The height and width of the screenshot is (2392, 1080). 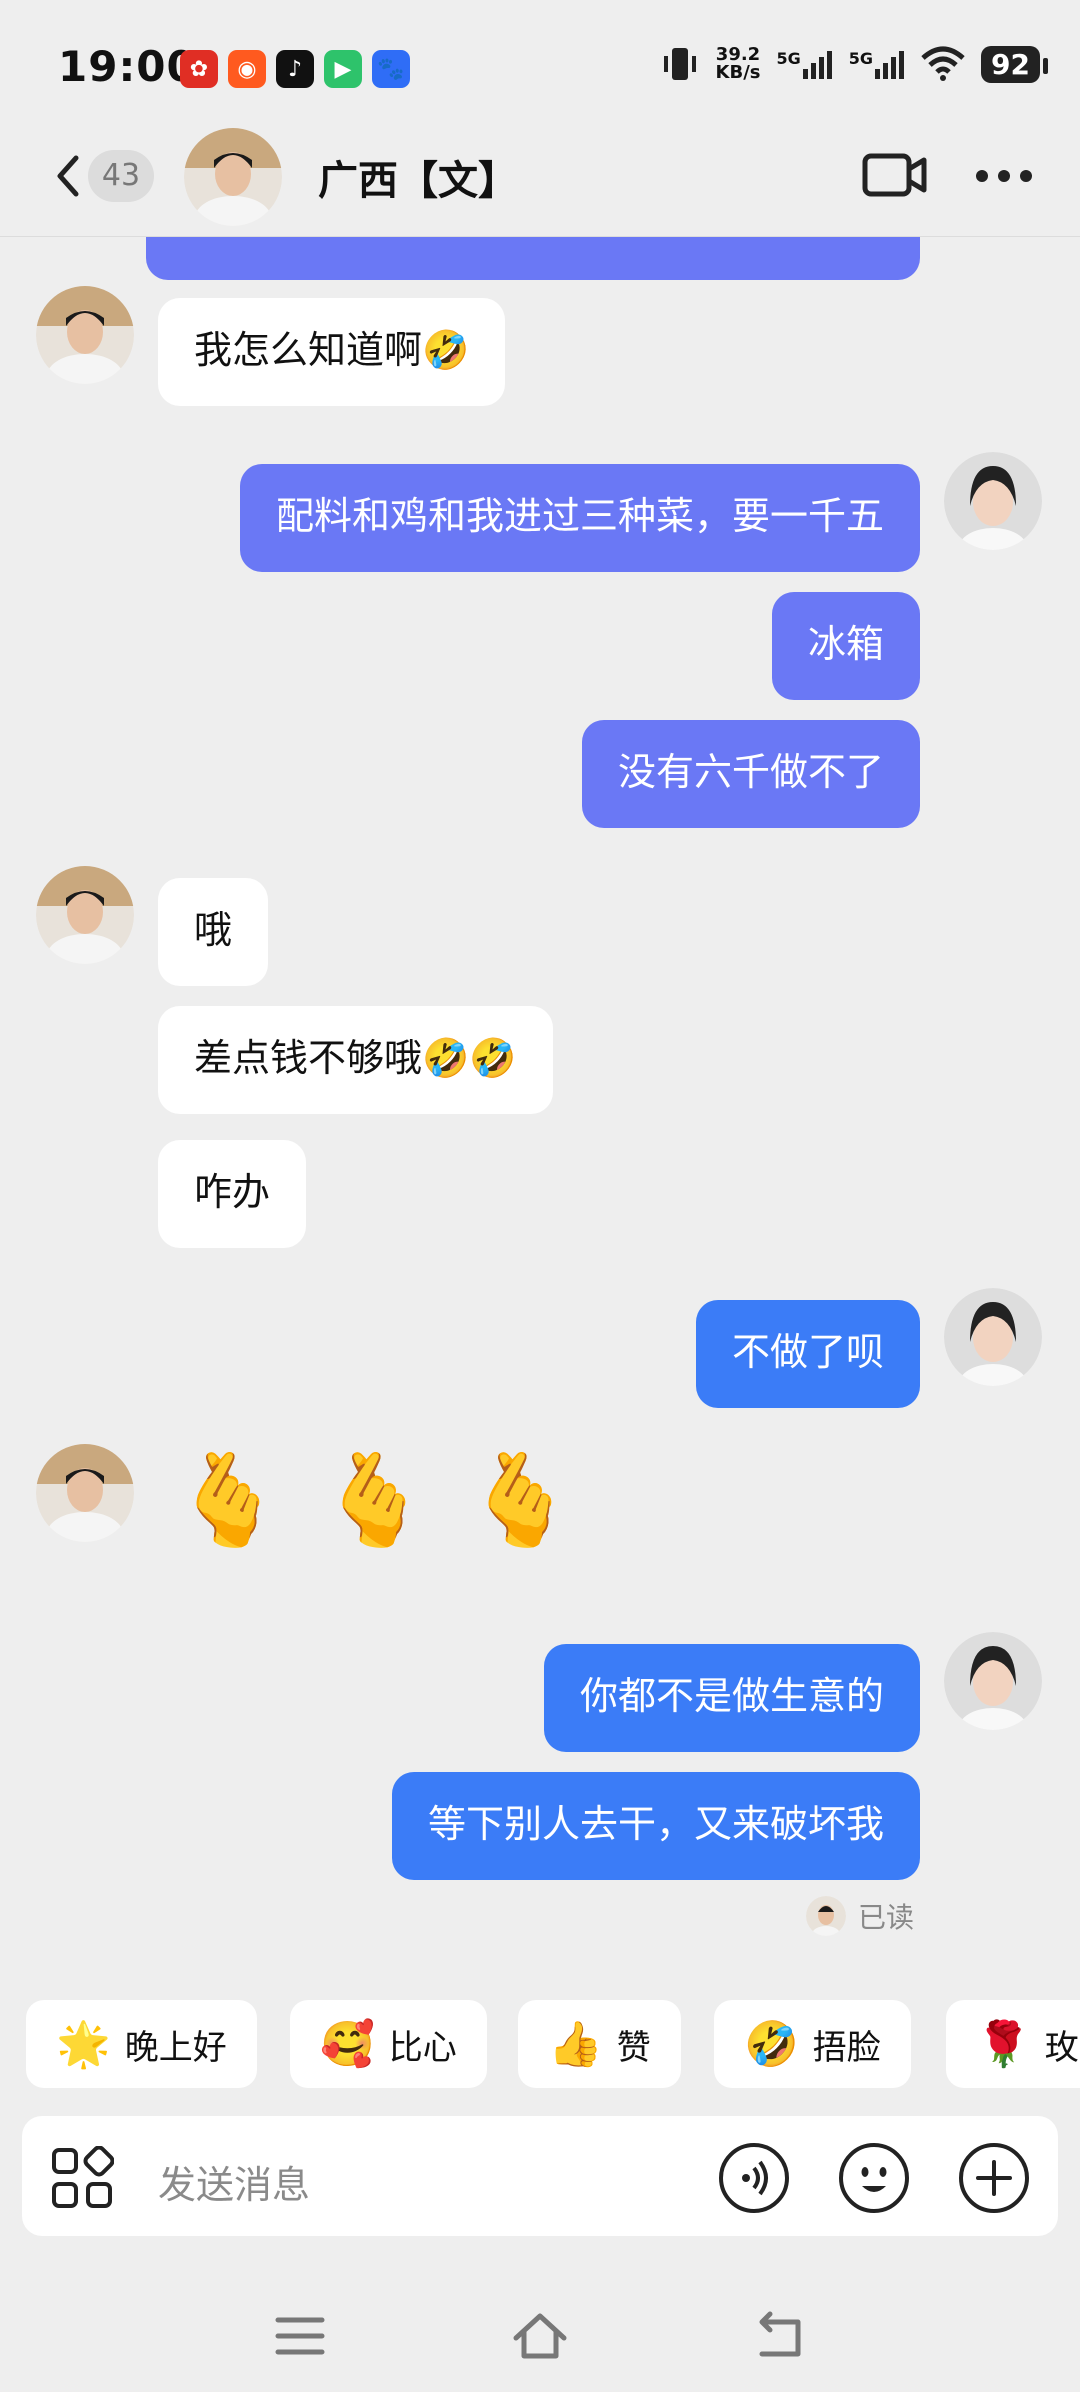 What do you see at coordinates (1003, 2044) in the screenshot?
I see `rose-icon: 🌹` at bounding box center [1003, 2044].